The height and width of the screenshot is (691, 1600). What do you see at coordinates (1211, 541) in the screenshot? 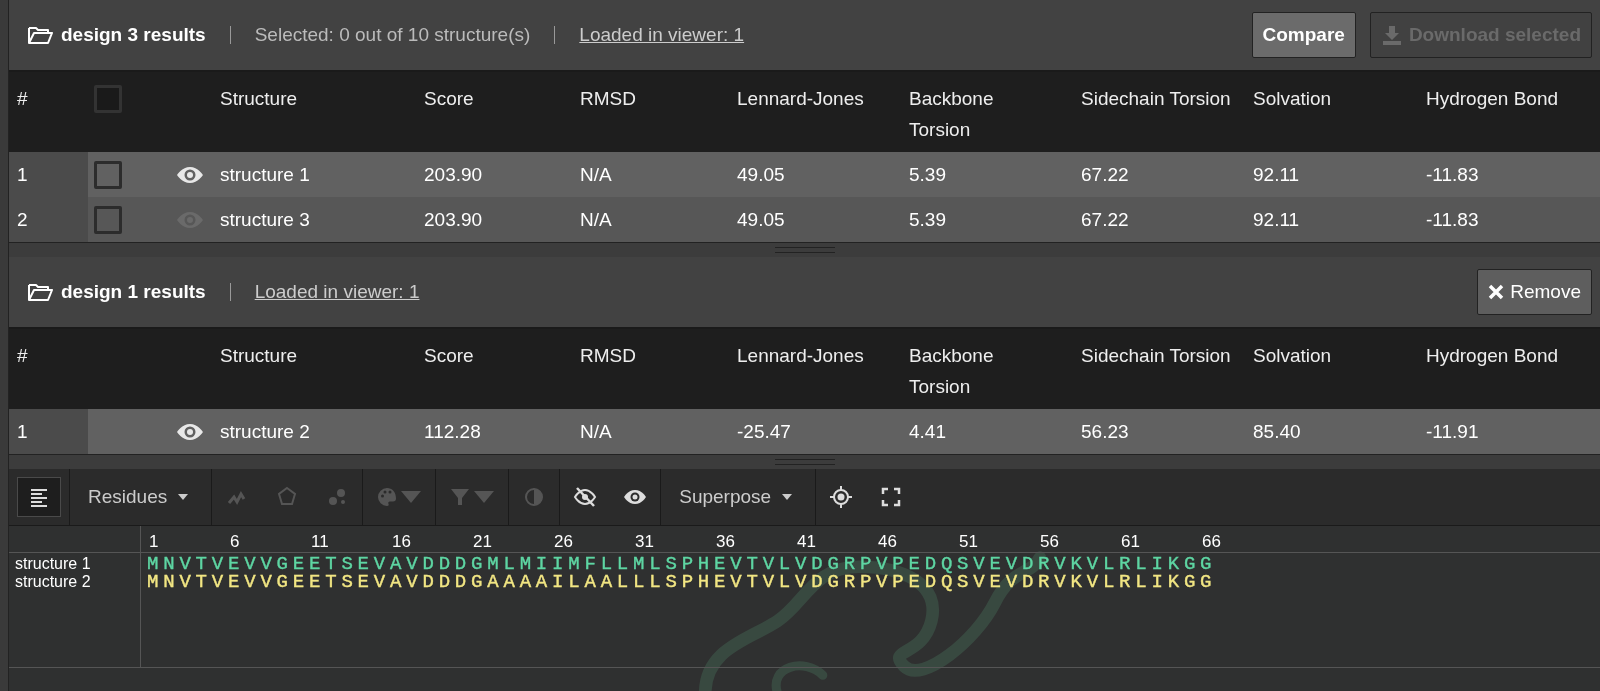
I see `residue-number: 66` at bounding box center [1211, 541].